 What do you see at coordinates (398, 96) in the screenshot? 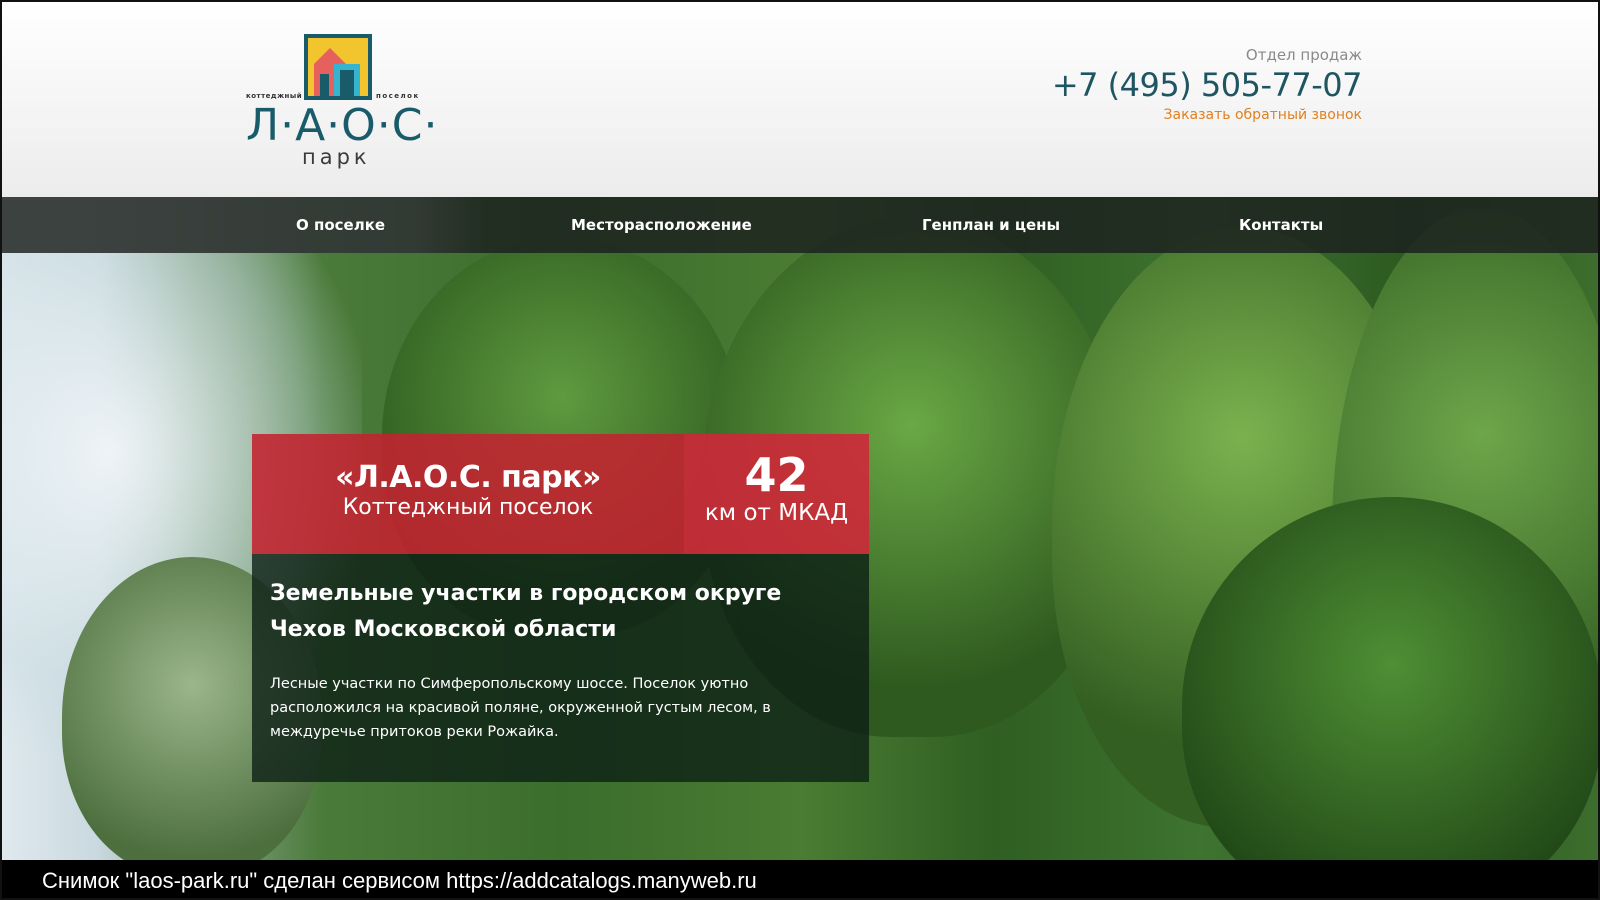
I see `logo-tagline-right: поселок` at bounding box center [398, 96].